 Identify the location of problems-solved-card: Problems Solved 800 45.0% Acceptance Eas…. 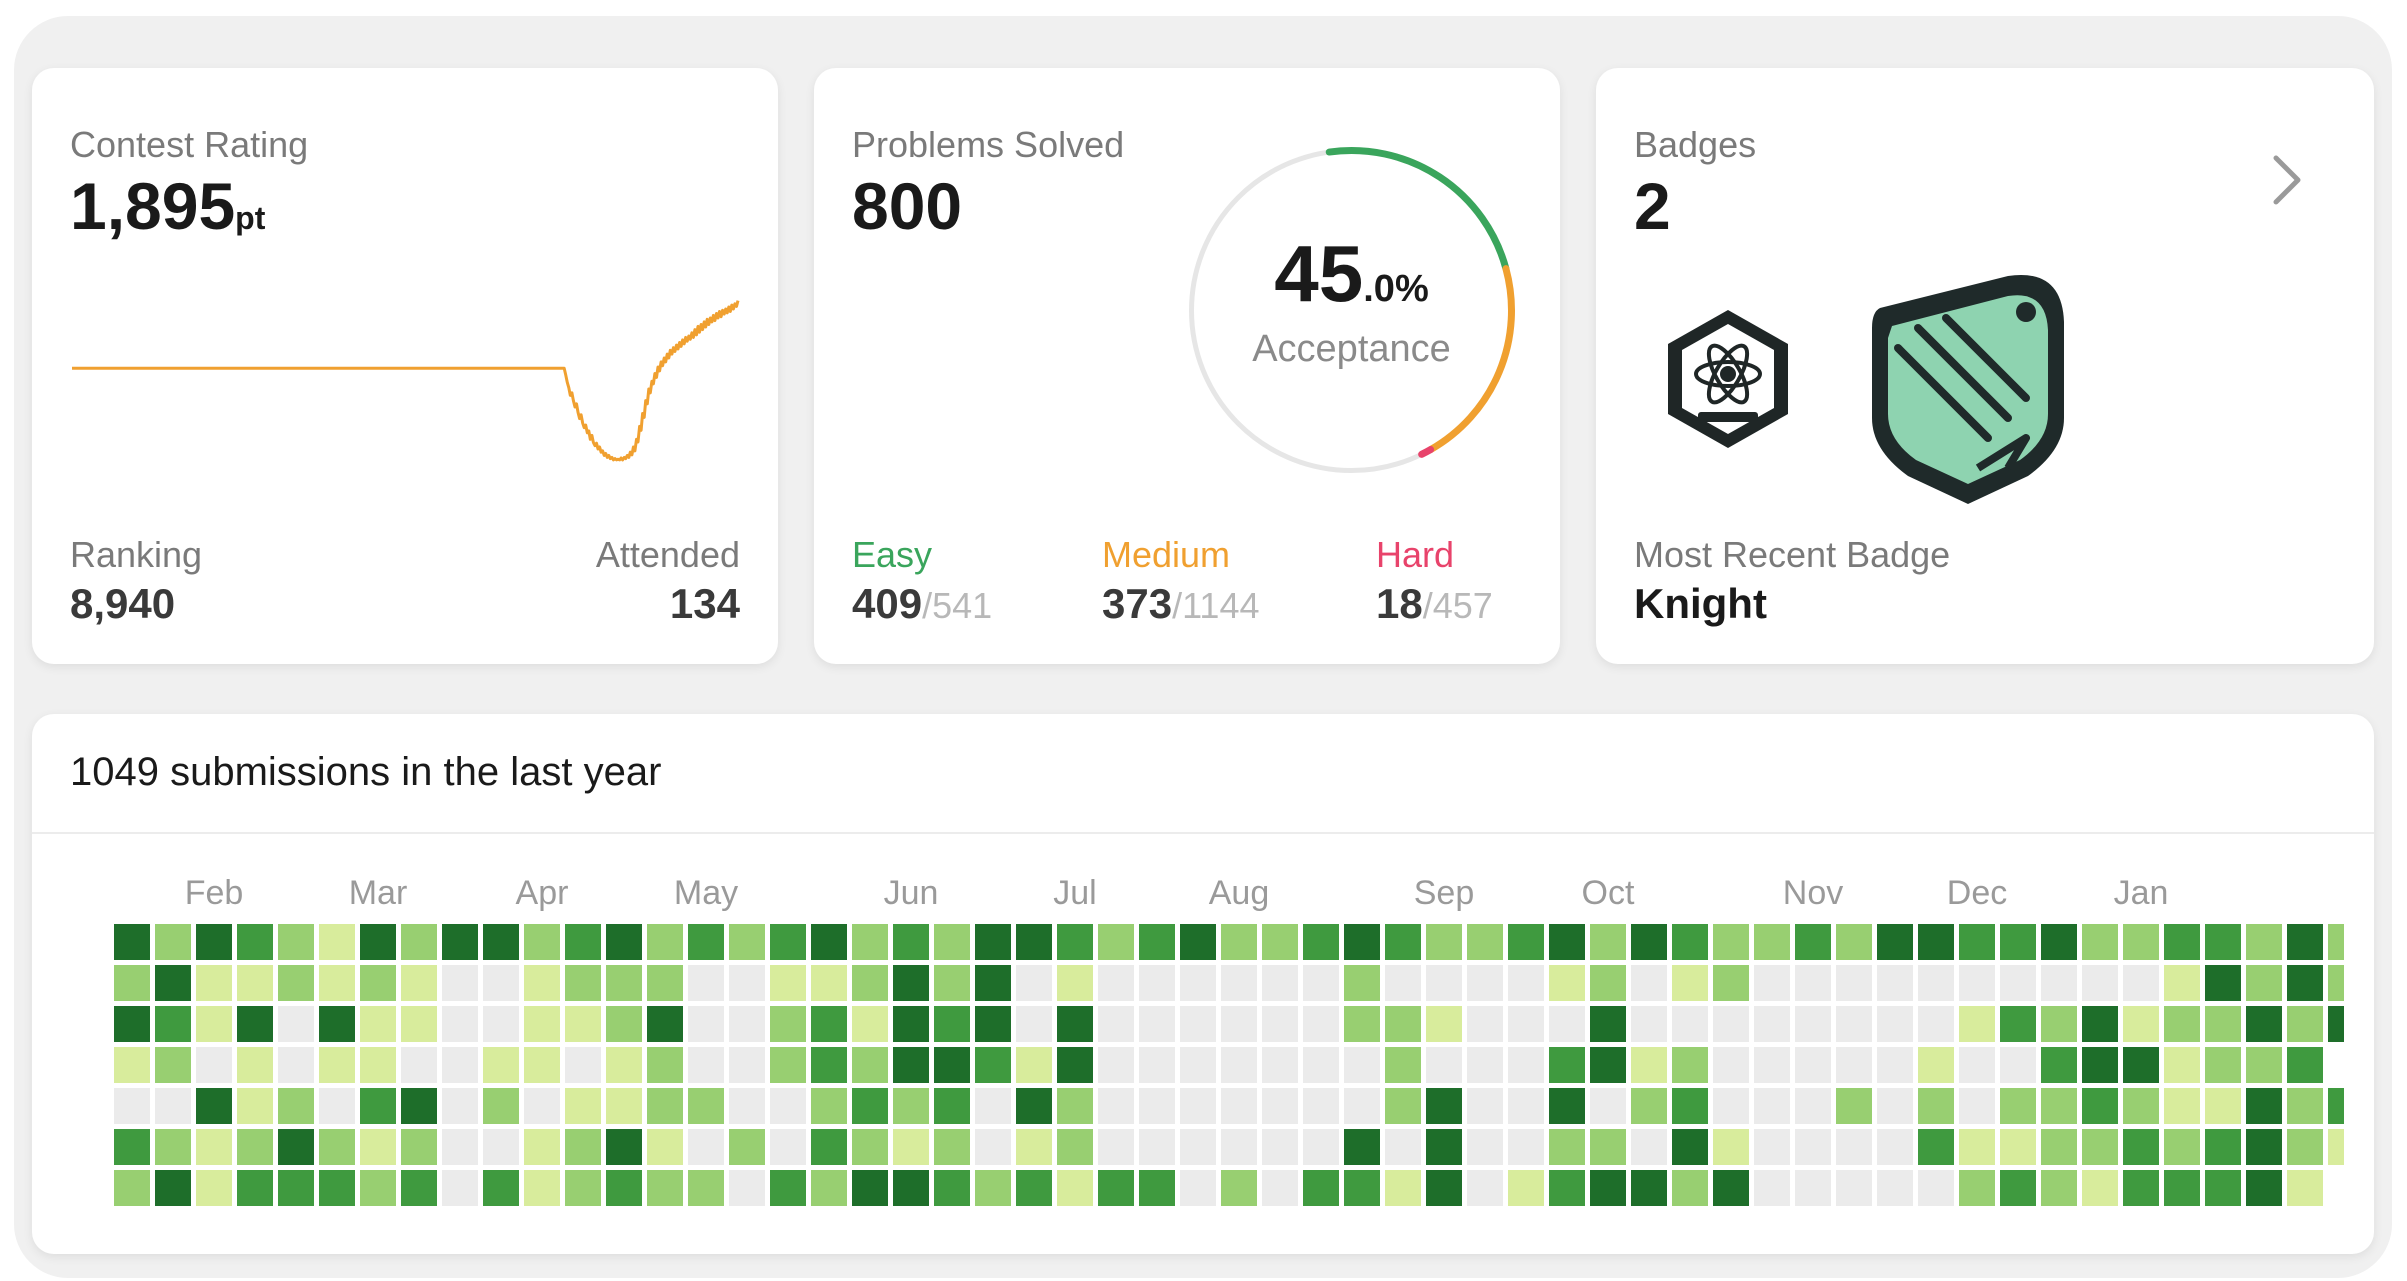
(1187, 366).